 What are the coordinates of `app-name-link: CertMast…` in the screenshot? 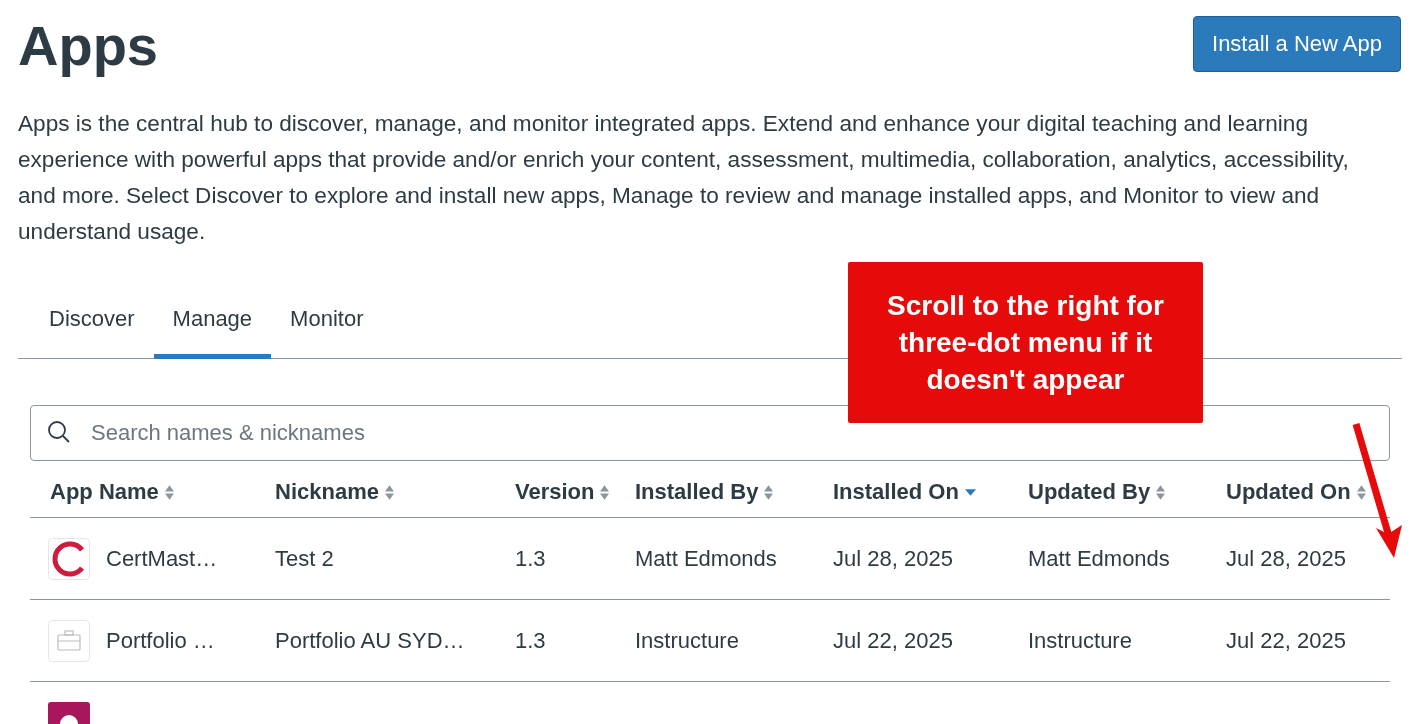 It's located at (162, 558).